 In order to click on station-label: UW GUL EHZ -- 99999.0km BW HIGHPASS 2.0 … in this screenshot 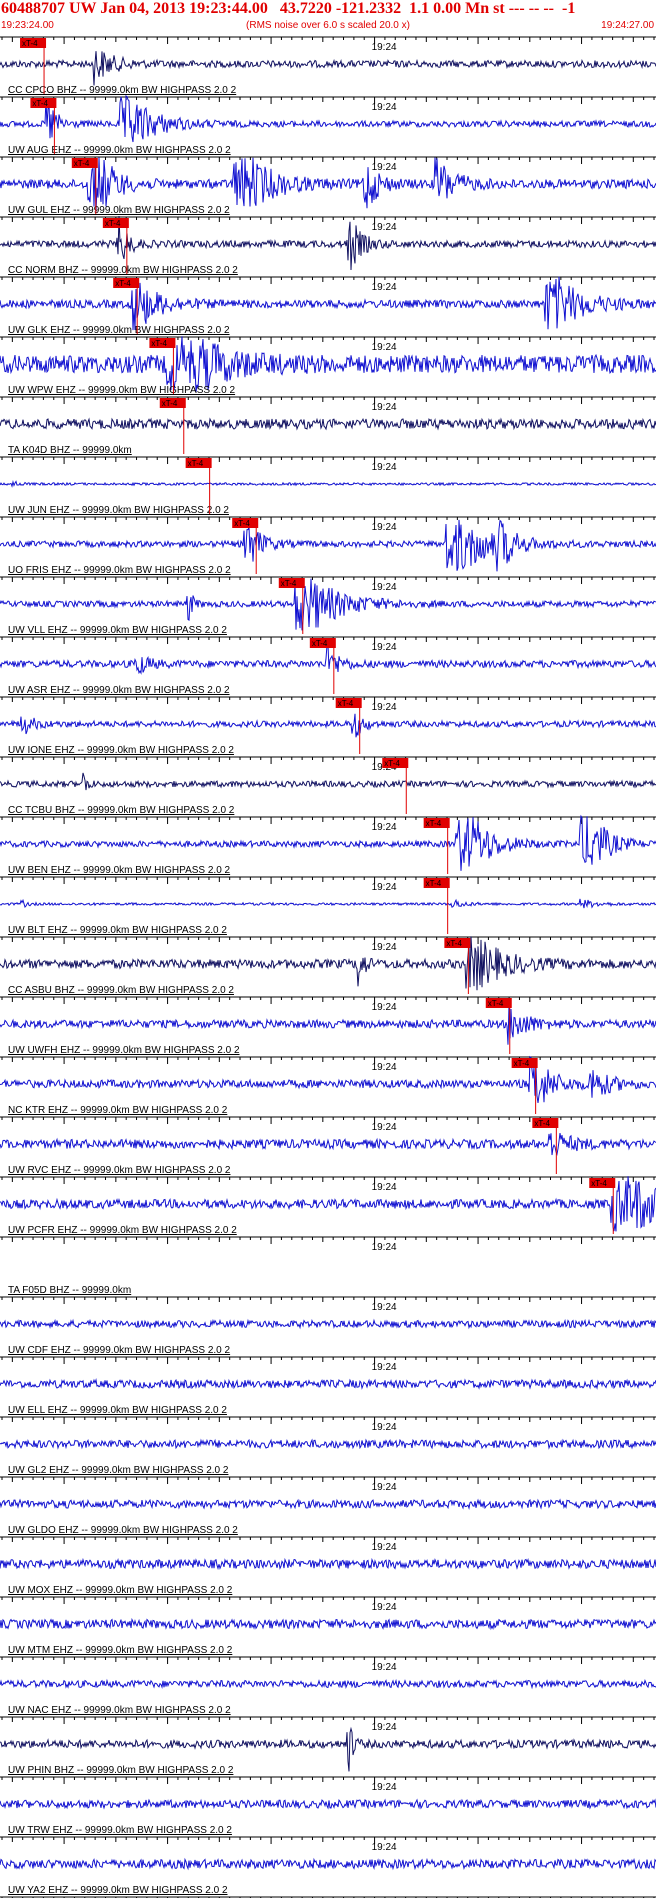, I will do `click(119, 210)`.